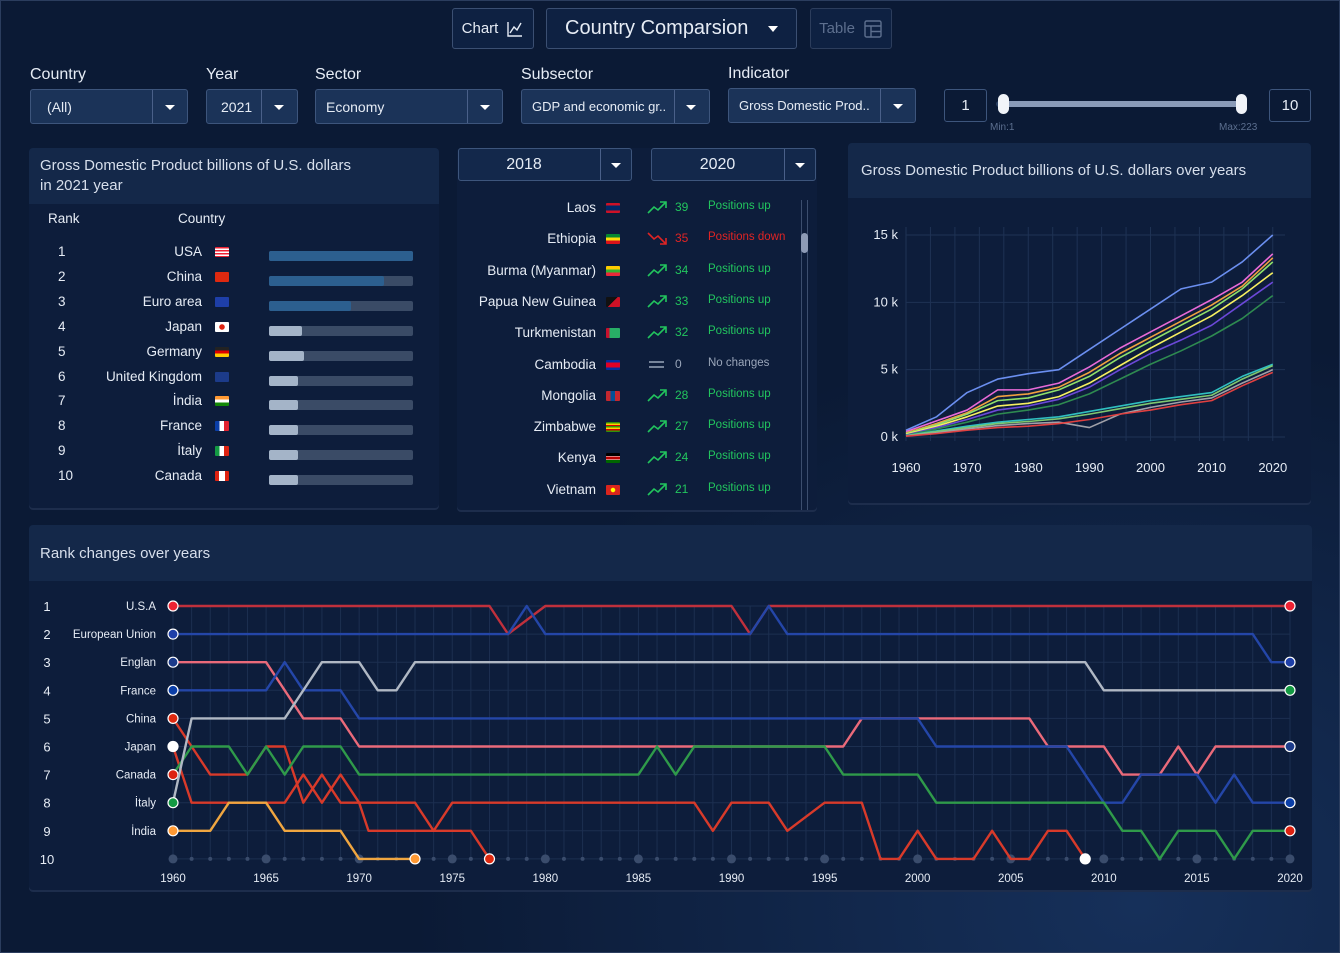 The height and width of the screenshot is (953, 1340). I want to click on range-max-input: 10, so click(1290, 105).